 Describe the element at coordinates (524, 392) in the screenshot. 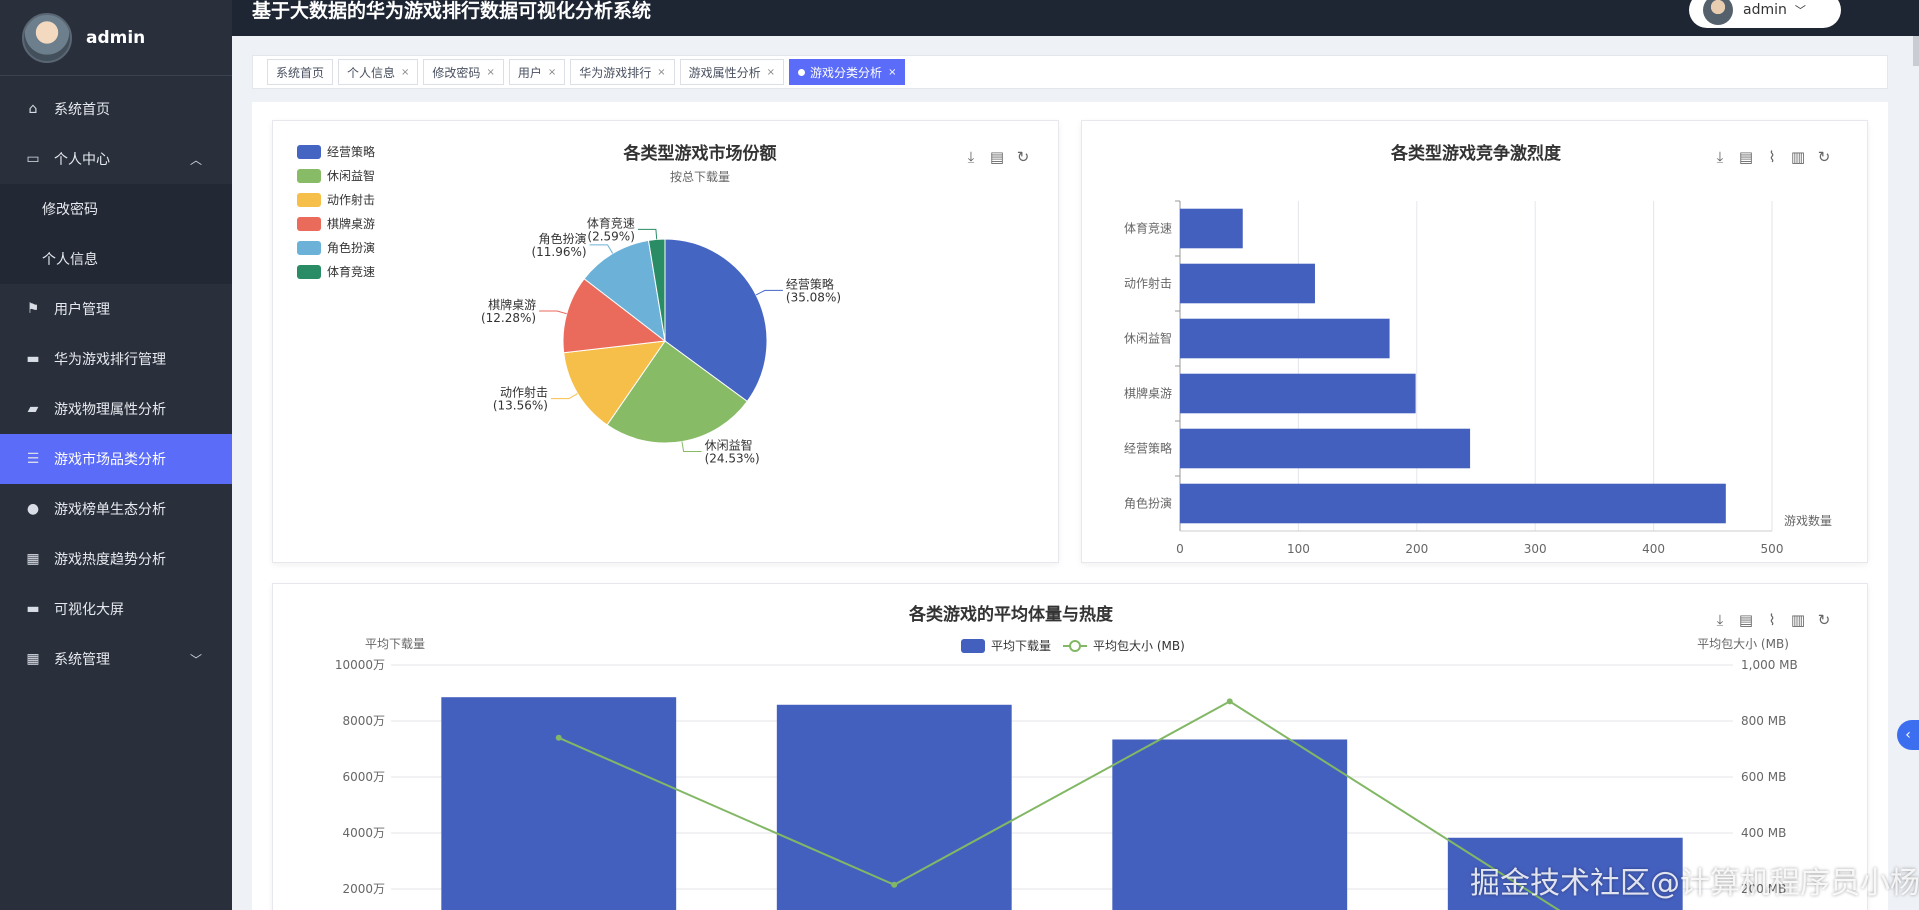

I see `pie-slice-name: 动作射击` at that location.